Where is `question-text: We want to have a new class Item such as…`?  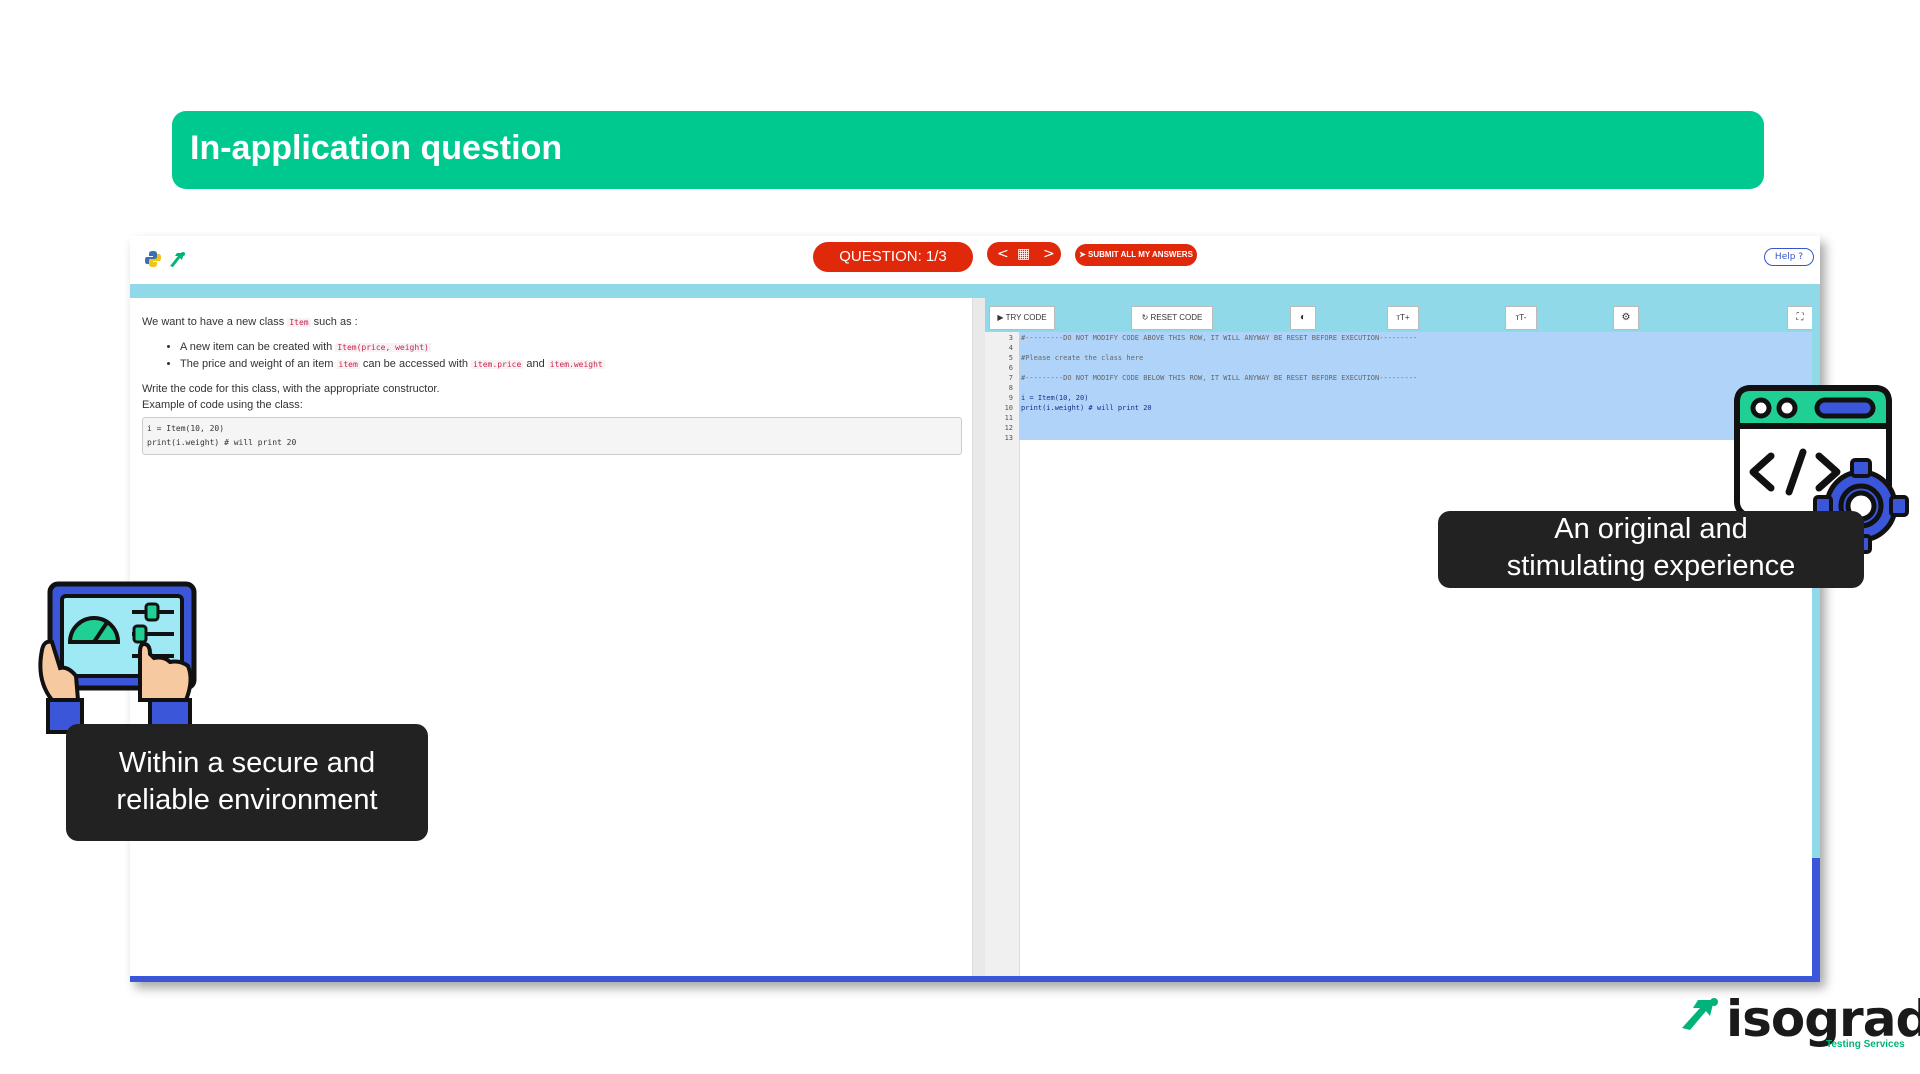 question-text: We want to have a new class Item such as… is located at coordinates (552, 384).